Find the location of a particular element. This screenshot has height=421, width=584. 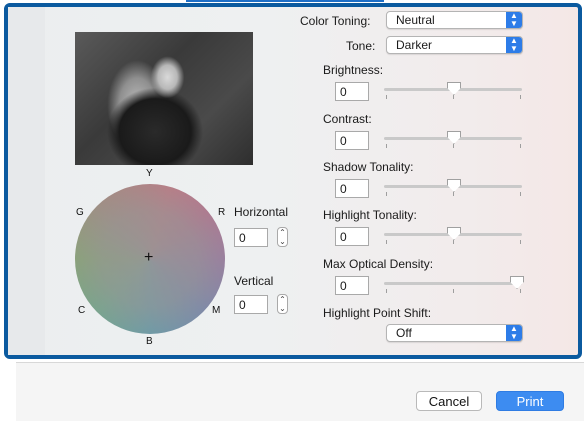

vertical-stepper-icon: ⌃ ⌄ is located at coordinates (282, 304).